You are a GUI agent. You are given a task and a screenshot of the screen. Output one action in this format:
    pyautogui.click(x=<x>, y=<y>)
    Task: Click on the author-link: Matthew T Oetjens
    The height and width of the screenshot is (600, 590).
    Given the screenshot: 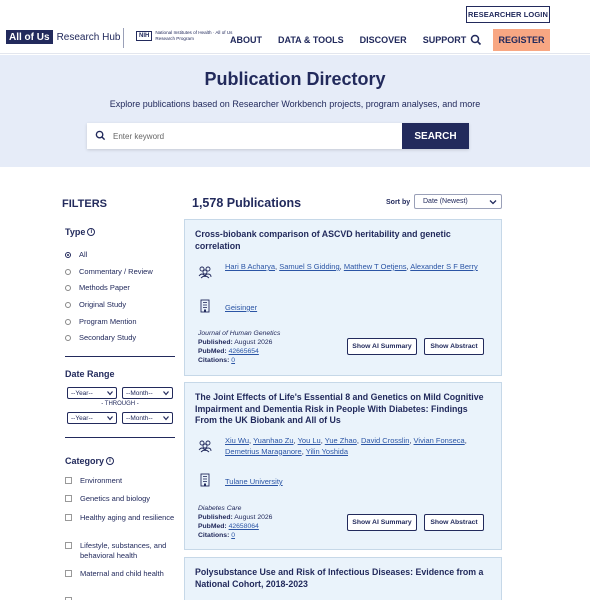 What is the action you would take?
    pyautogui.click(x=375, y=266)
    